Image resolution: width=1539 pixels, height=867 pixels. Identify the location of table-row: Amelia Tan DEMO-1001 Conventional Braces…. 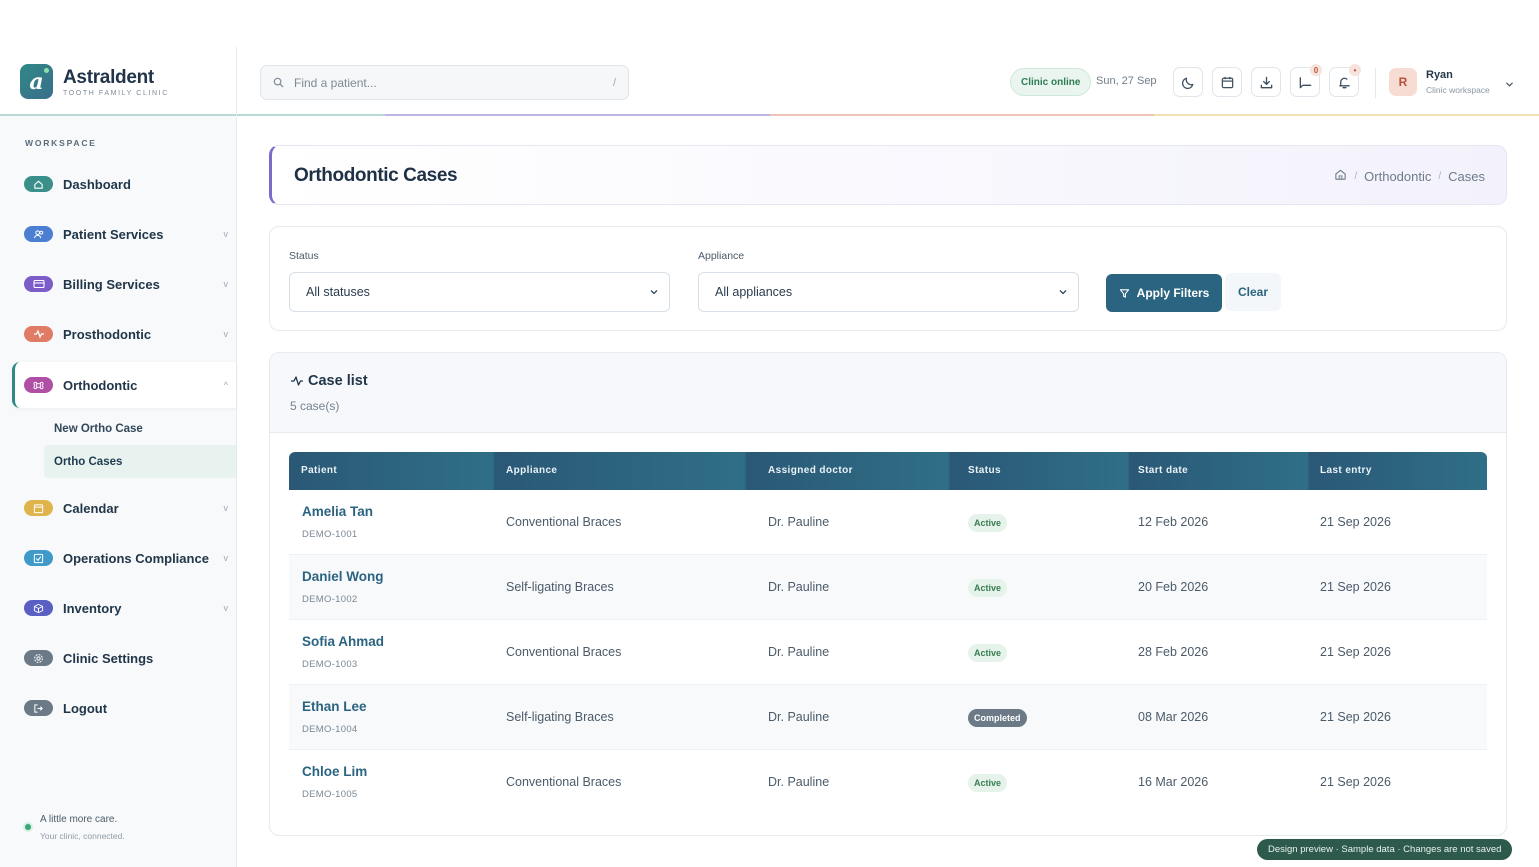
(888, 522).